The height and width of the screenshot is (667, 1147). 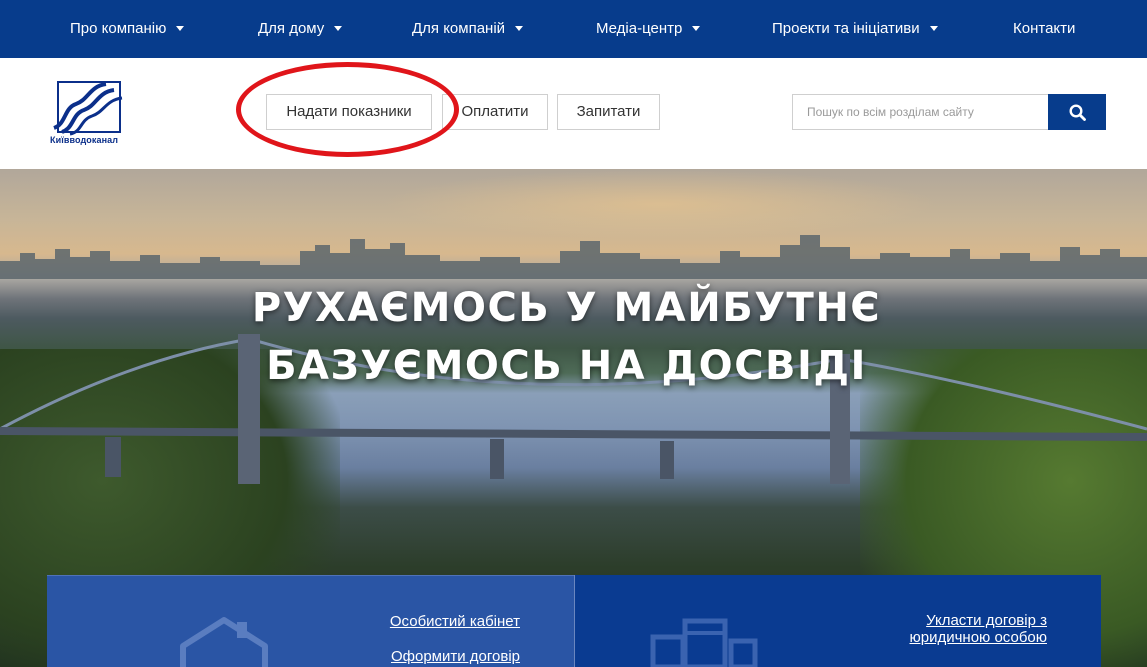 I want to click on logo-text: Київводоканал, so click(x=84, y=140).